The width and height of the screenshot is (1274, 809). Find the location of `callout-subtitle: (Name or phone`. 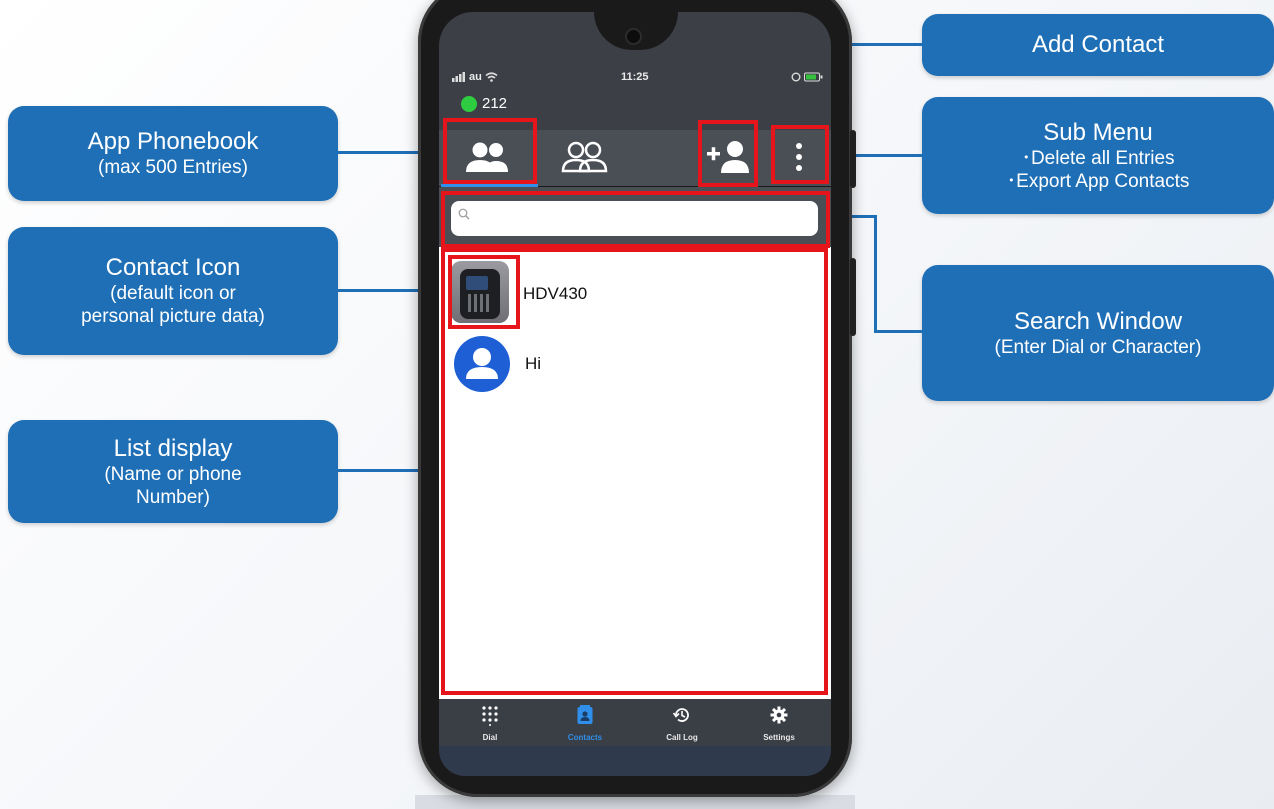

callout-subtitle: (Name or phone is located at coordinates (173, 474).